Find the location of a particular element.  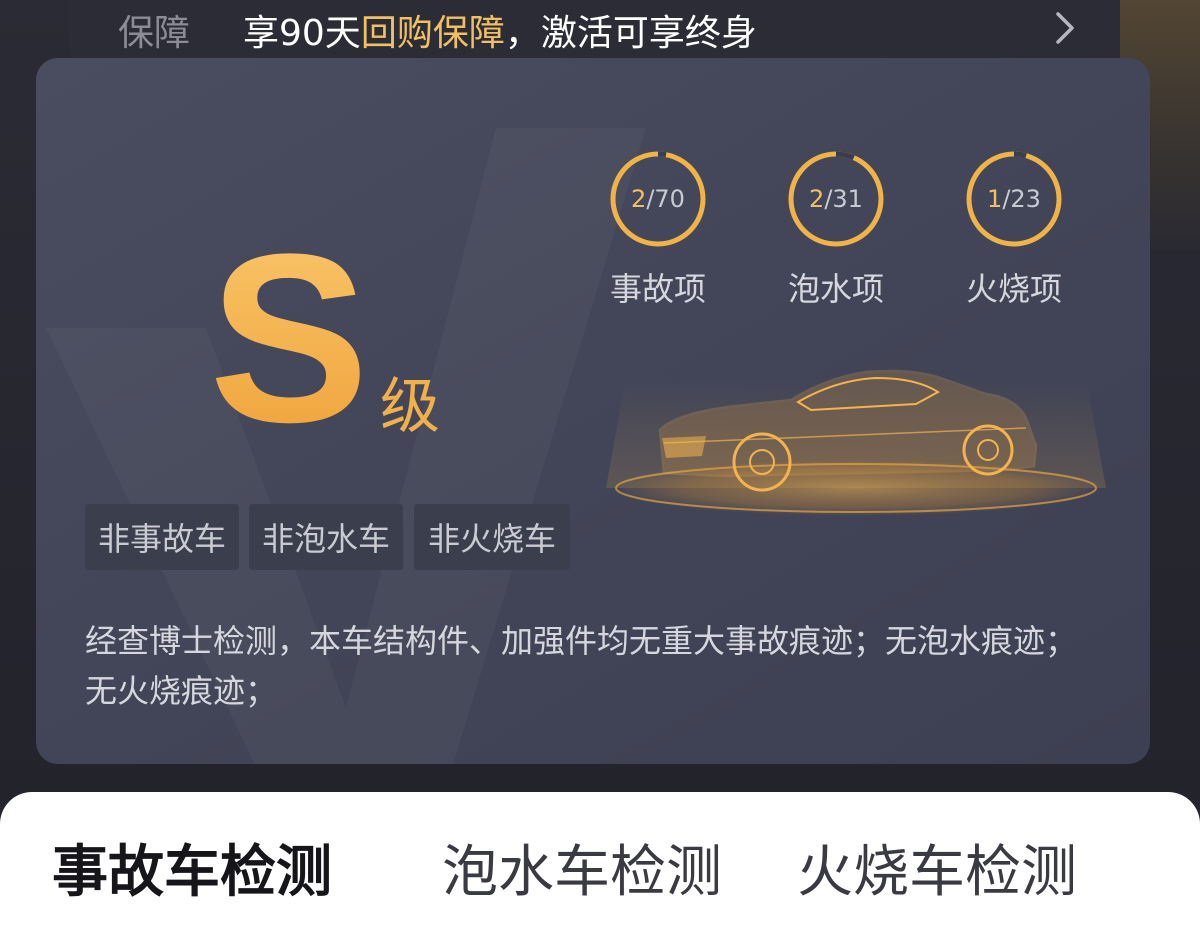

fire-items-count: 1/23 is located at coordinates (1014, 199).